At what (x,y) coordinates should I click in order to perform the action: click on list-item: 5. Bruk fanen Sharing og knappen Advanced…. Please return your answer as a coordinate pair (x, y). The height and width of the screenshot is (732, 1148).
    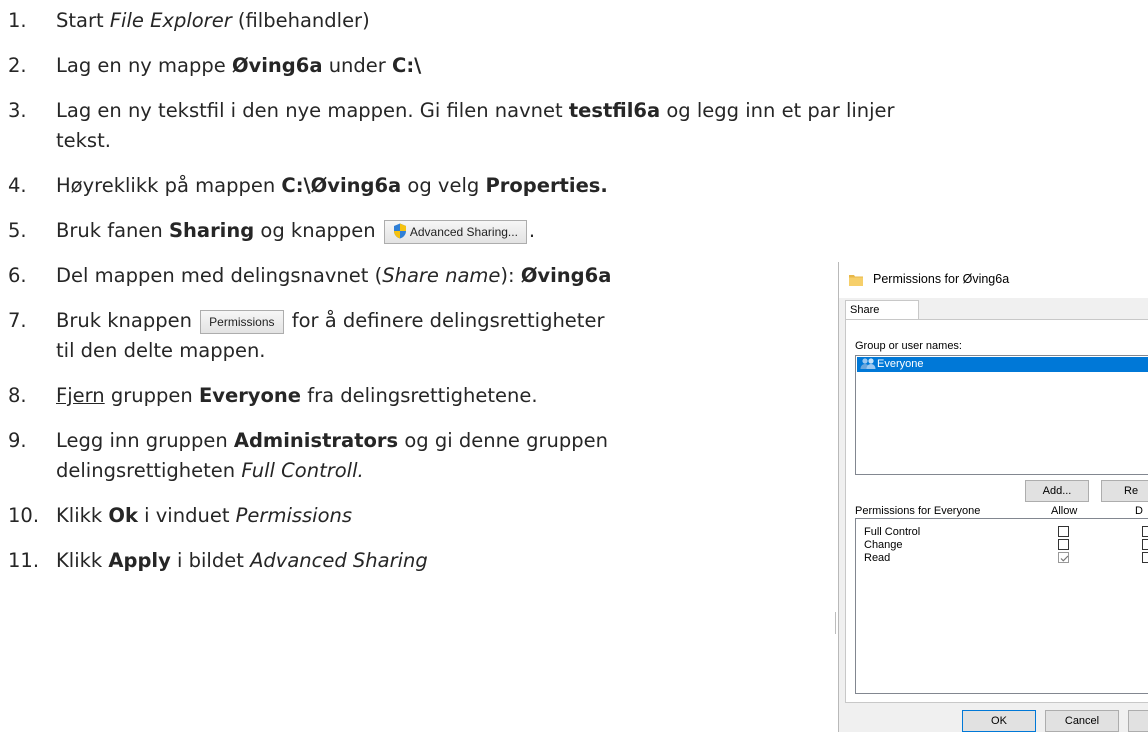
    Looking at the image, I should click on (578, 231).